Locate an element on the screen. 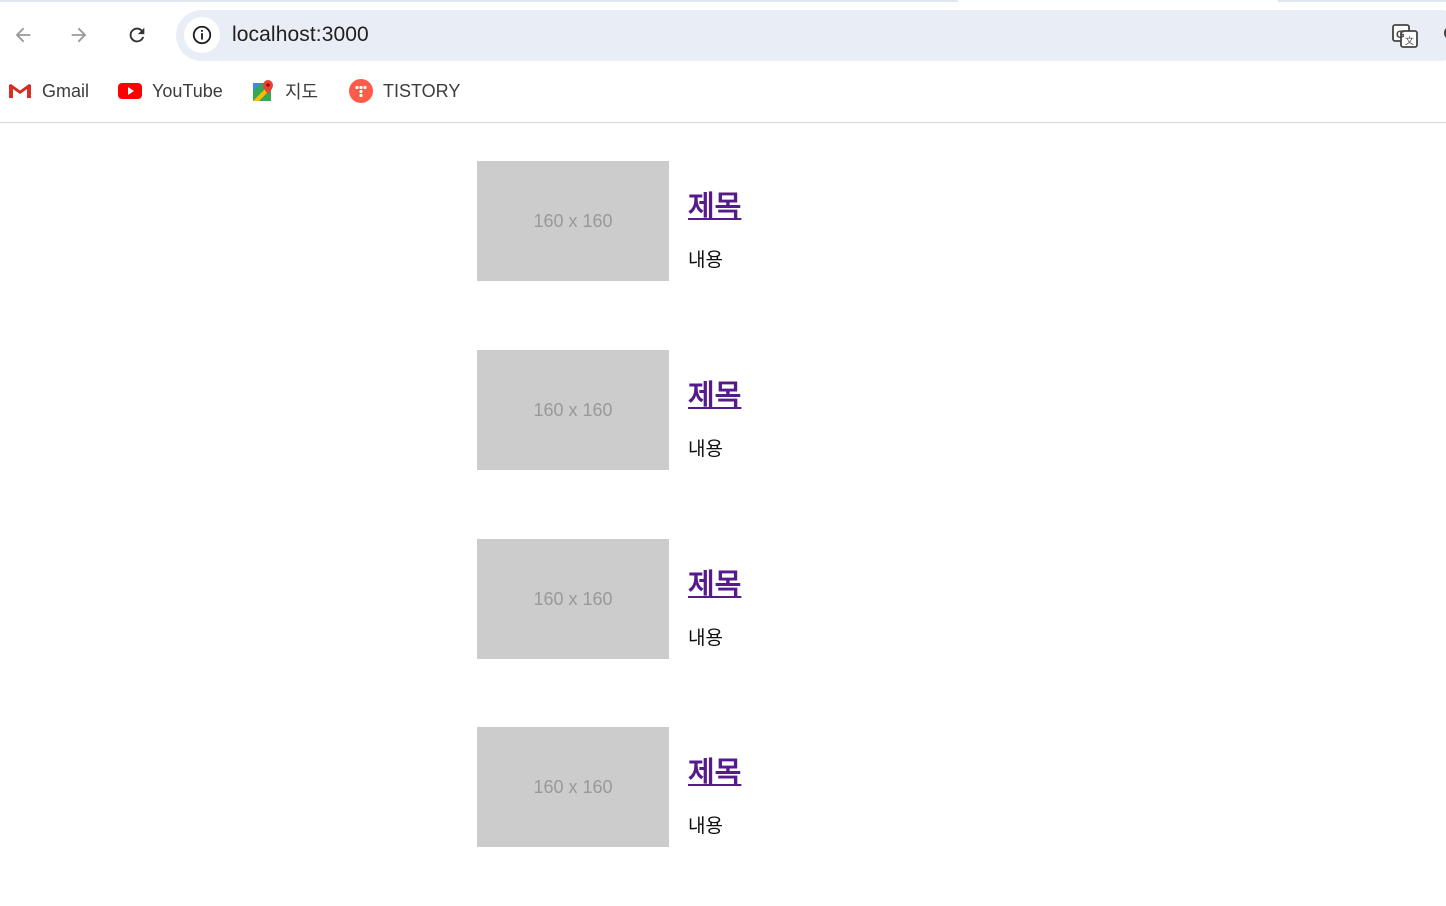 This screenshot has width=1446, height=906. arrow-left-icon is located at coordinates (23, 35).